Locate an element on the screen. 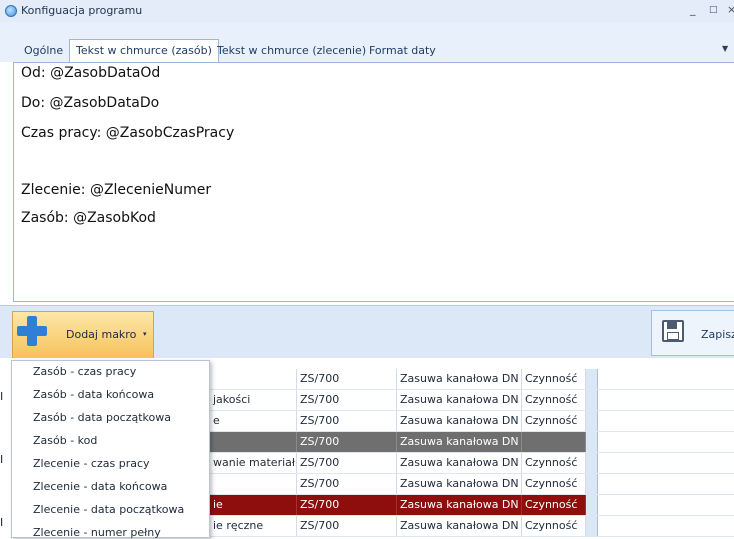 The image size is (734, 539). table-row-highlighted-red: ie ZS/700 Zasuwa kanałowa DN 7 Czynność is located at coordinates (472, 505).